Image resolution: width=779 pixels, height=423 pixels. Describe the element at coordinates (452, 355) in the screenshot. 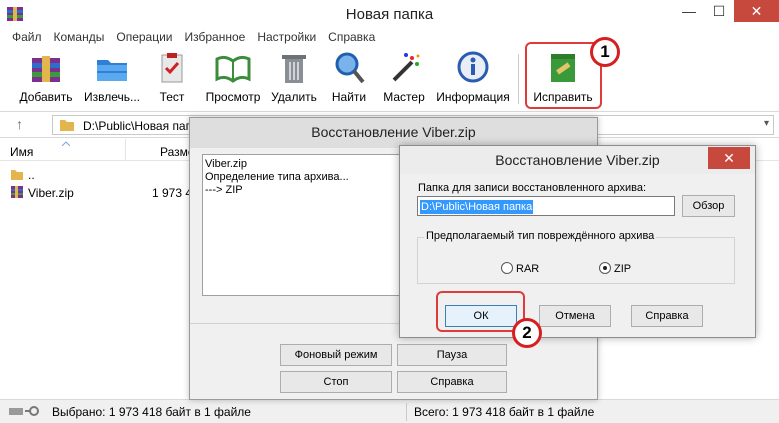

I see `pause-button: Пауза` at that location.